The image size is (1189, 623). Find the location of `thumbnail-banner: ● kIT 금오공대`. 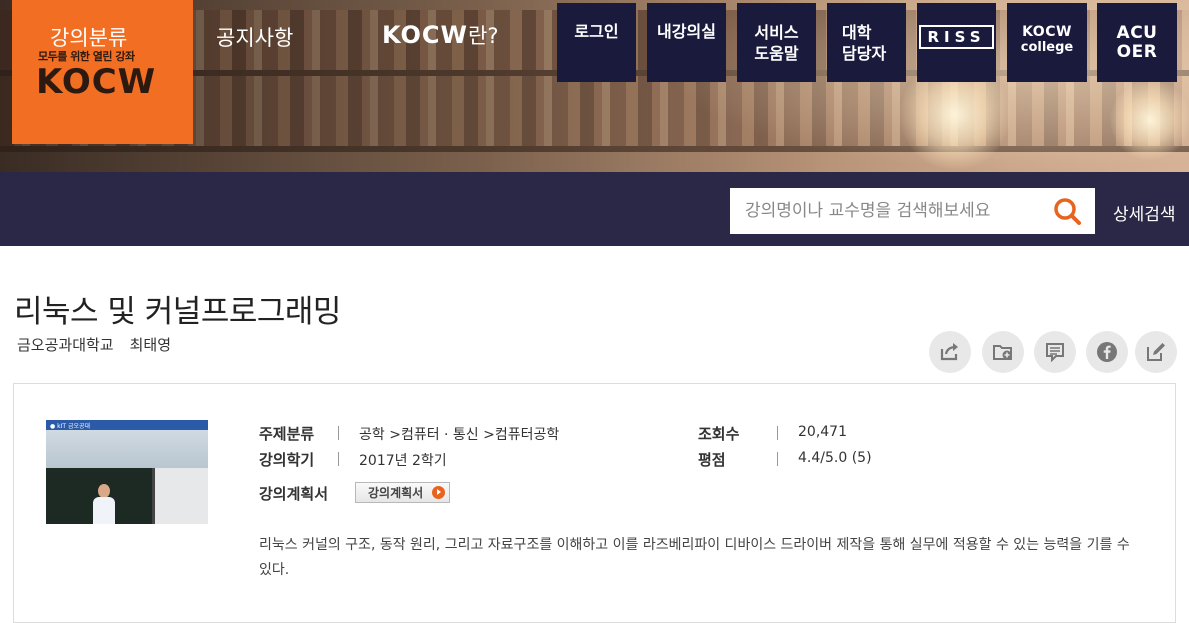

thumbnail-banner: ● kIT 금오공대 is located at coordinates (127, 425).